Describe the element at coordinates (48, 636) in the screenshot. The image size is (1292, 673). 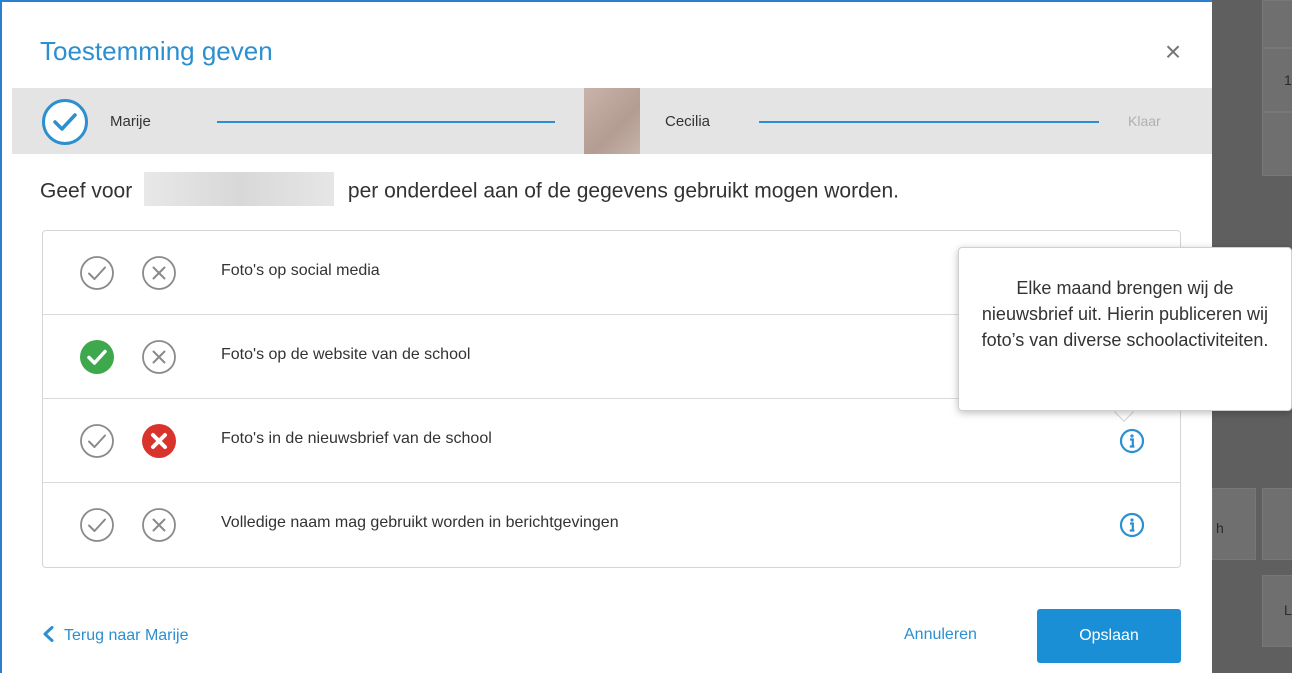
I see `chevron-left-icon` at that location.